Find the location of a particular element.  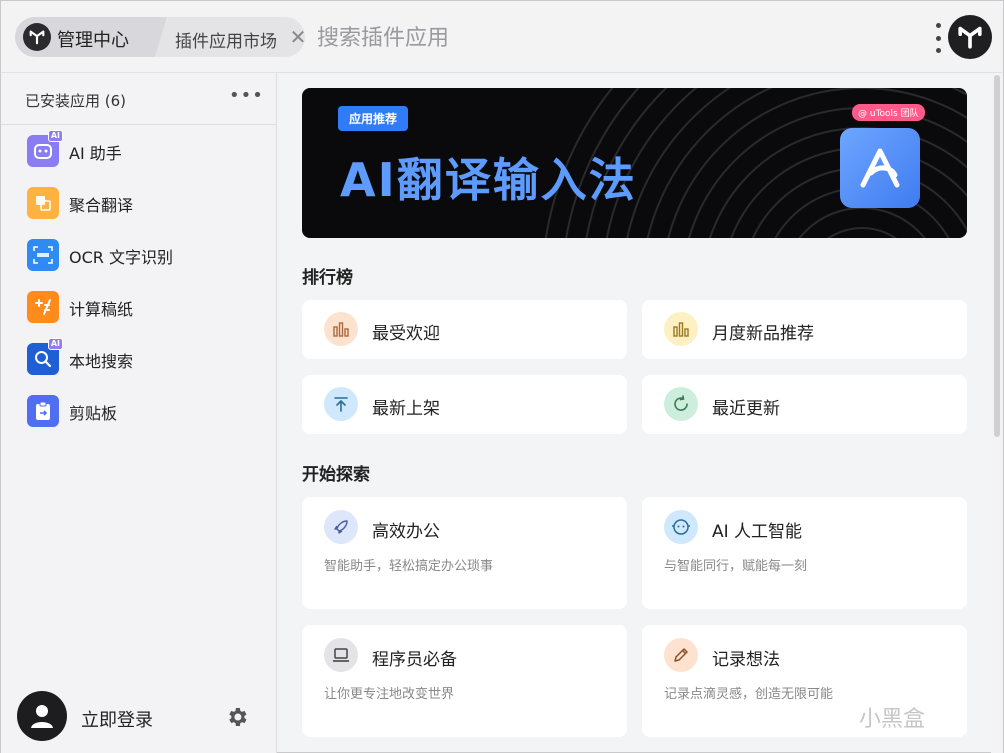

scrollbar-thumb is located at coordinates (997, 256).